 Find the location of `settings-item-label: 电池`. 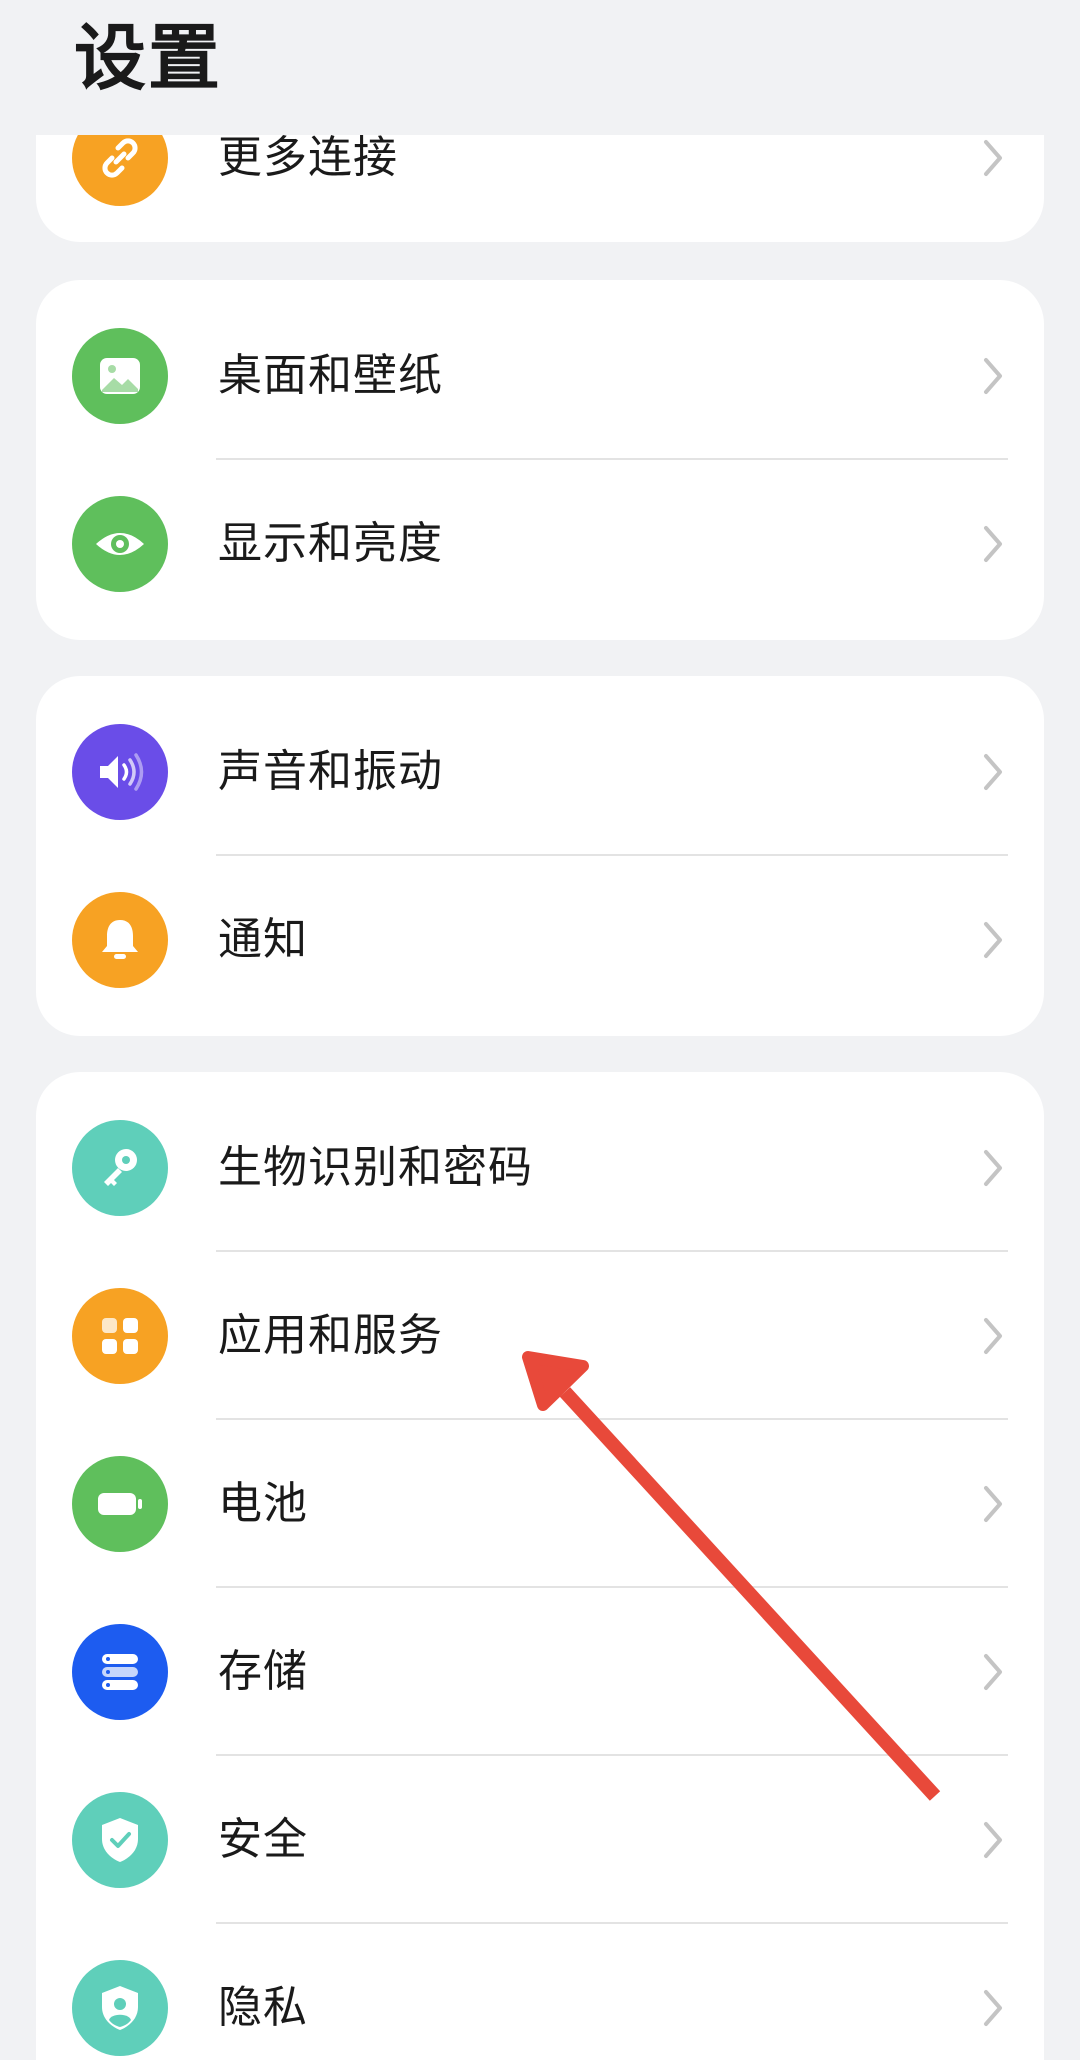

settings-item-label: 电池 is located at coordinates (263, 1503).